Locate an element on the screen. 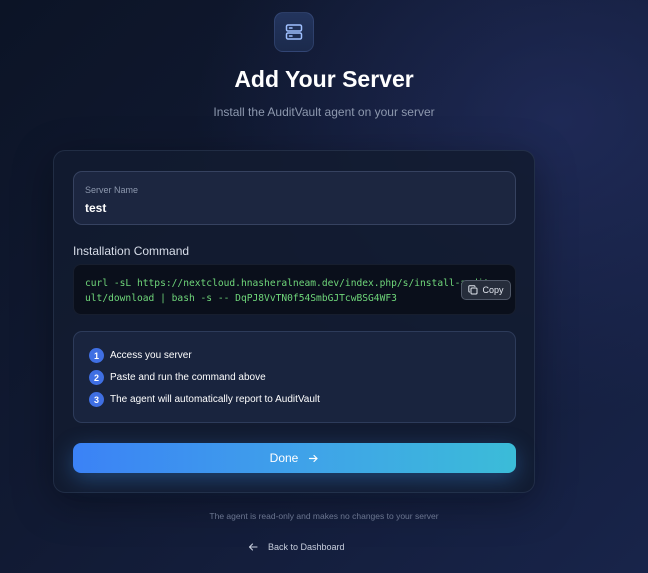 This screenshot has height=573, width=648. arrow-left-icon is located at coordinates (253, 547).